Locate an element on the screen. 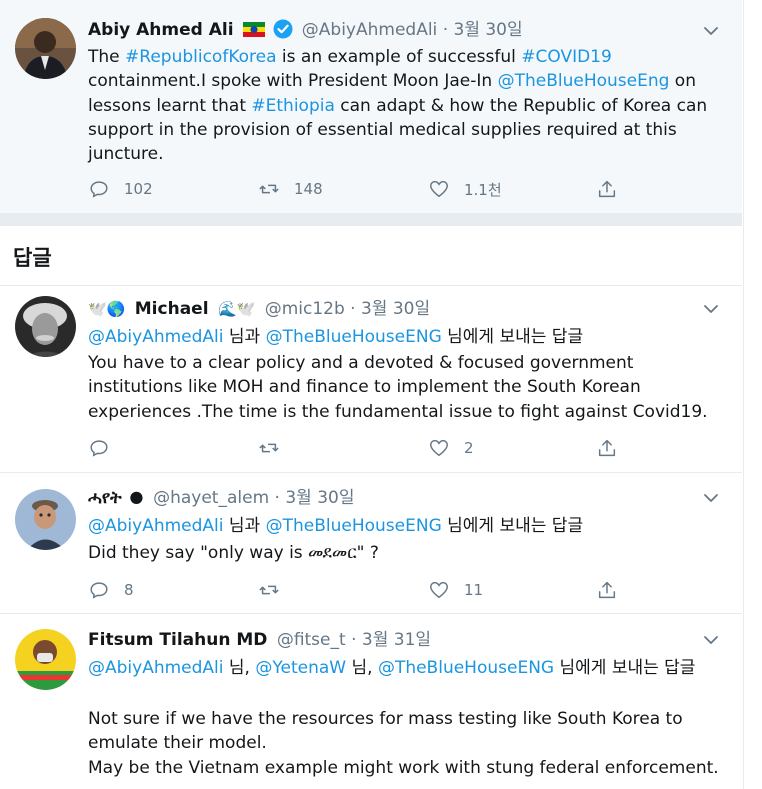 The image size is (762, 789). avatar-michael-image is located at coordinates (45, 326).